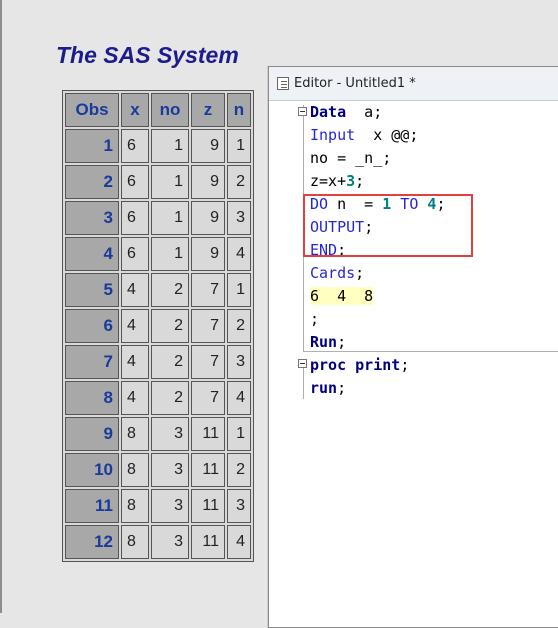 The height and width of the screenshot is (628, 558). What do you see at coordinates (92, 362) in the screenshot?
I see `obs-cell: 7` at bounding box center [92, 362].